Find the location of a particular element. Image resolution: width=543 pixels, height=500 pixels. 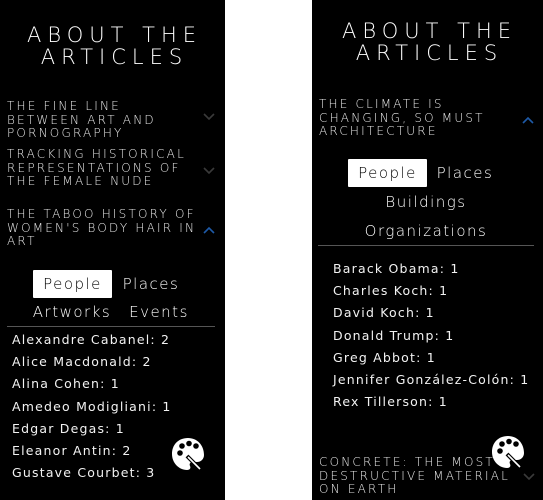

tab-organizations: Organizations is located at coordinates (426, 231).